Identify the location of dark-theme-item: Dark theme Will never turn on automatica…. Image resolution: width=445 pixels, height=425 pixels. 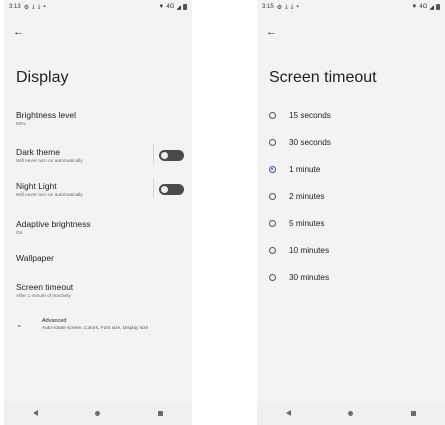
(100, 154).